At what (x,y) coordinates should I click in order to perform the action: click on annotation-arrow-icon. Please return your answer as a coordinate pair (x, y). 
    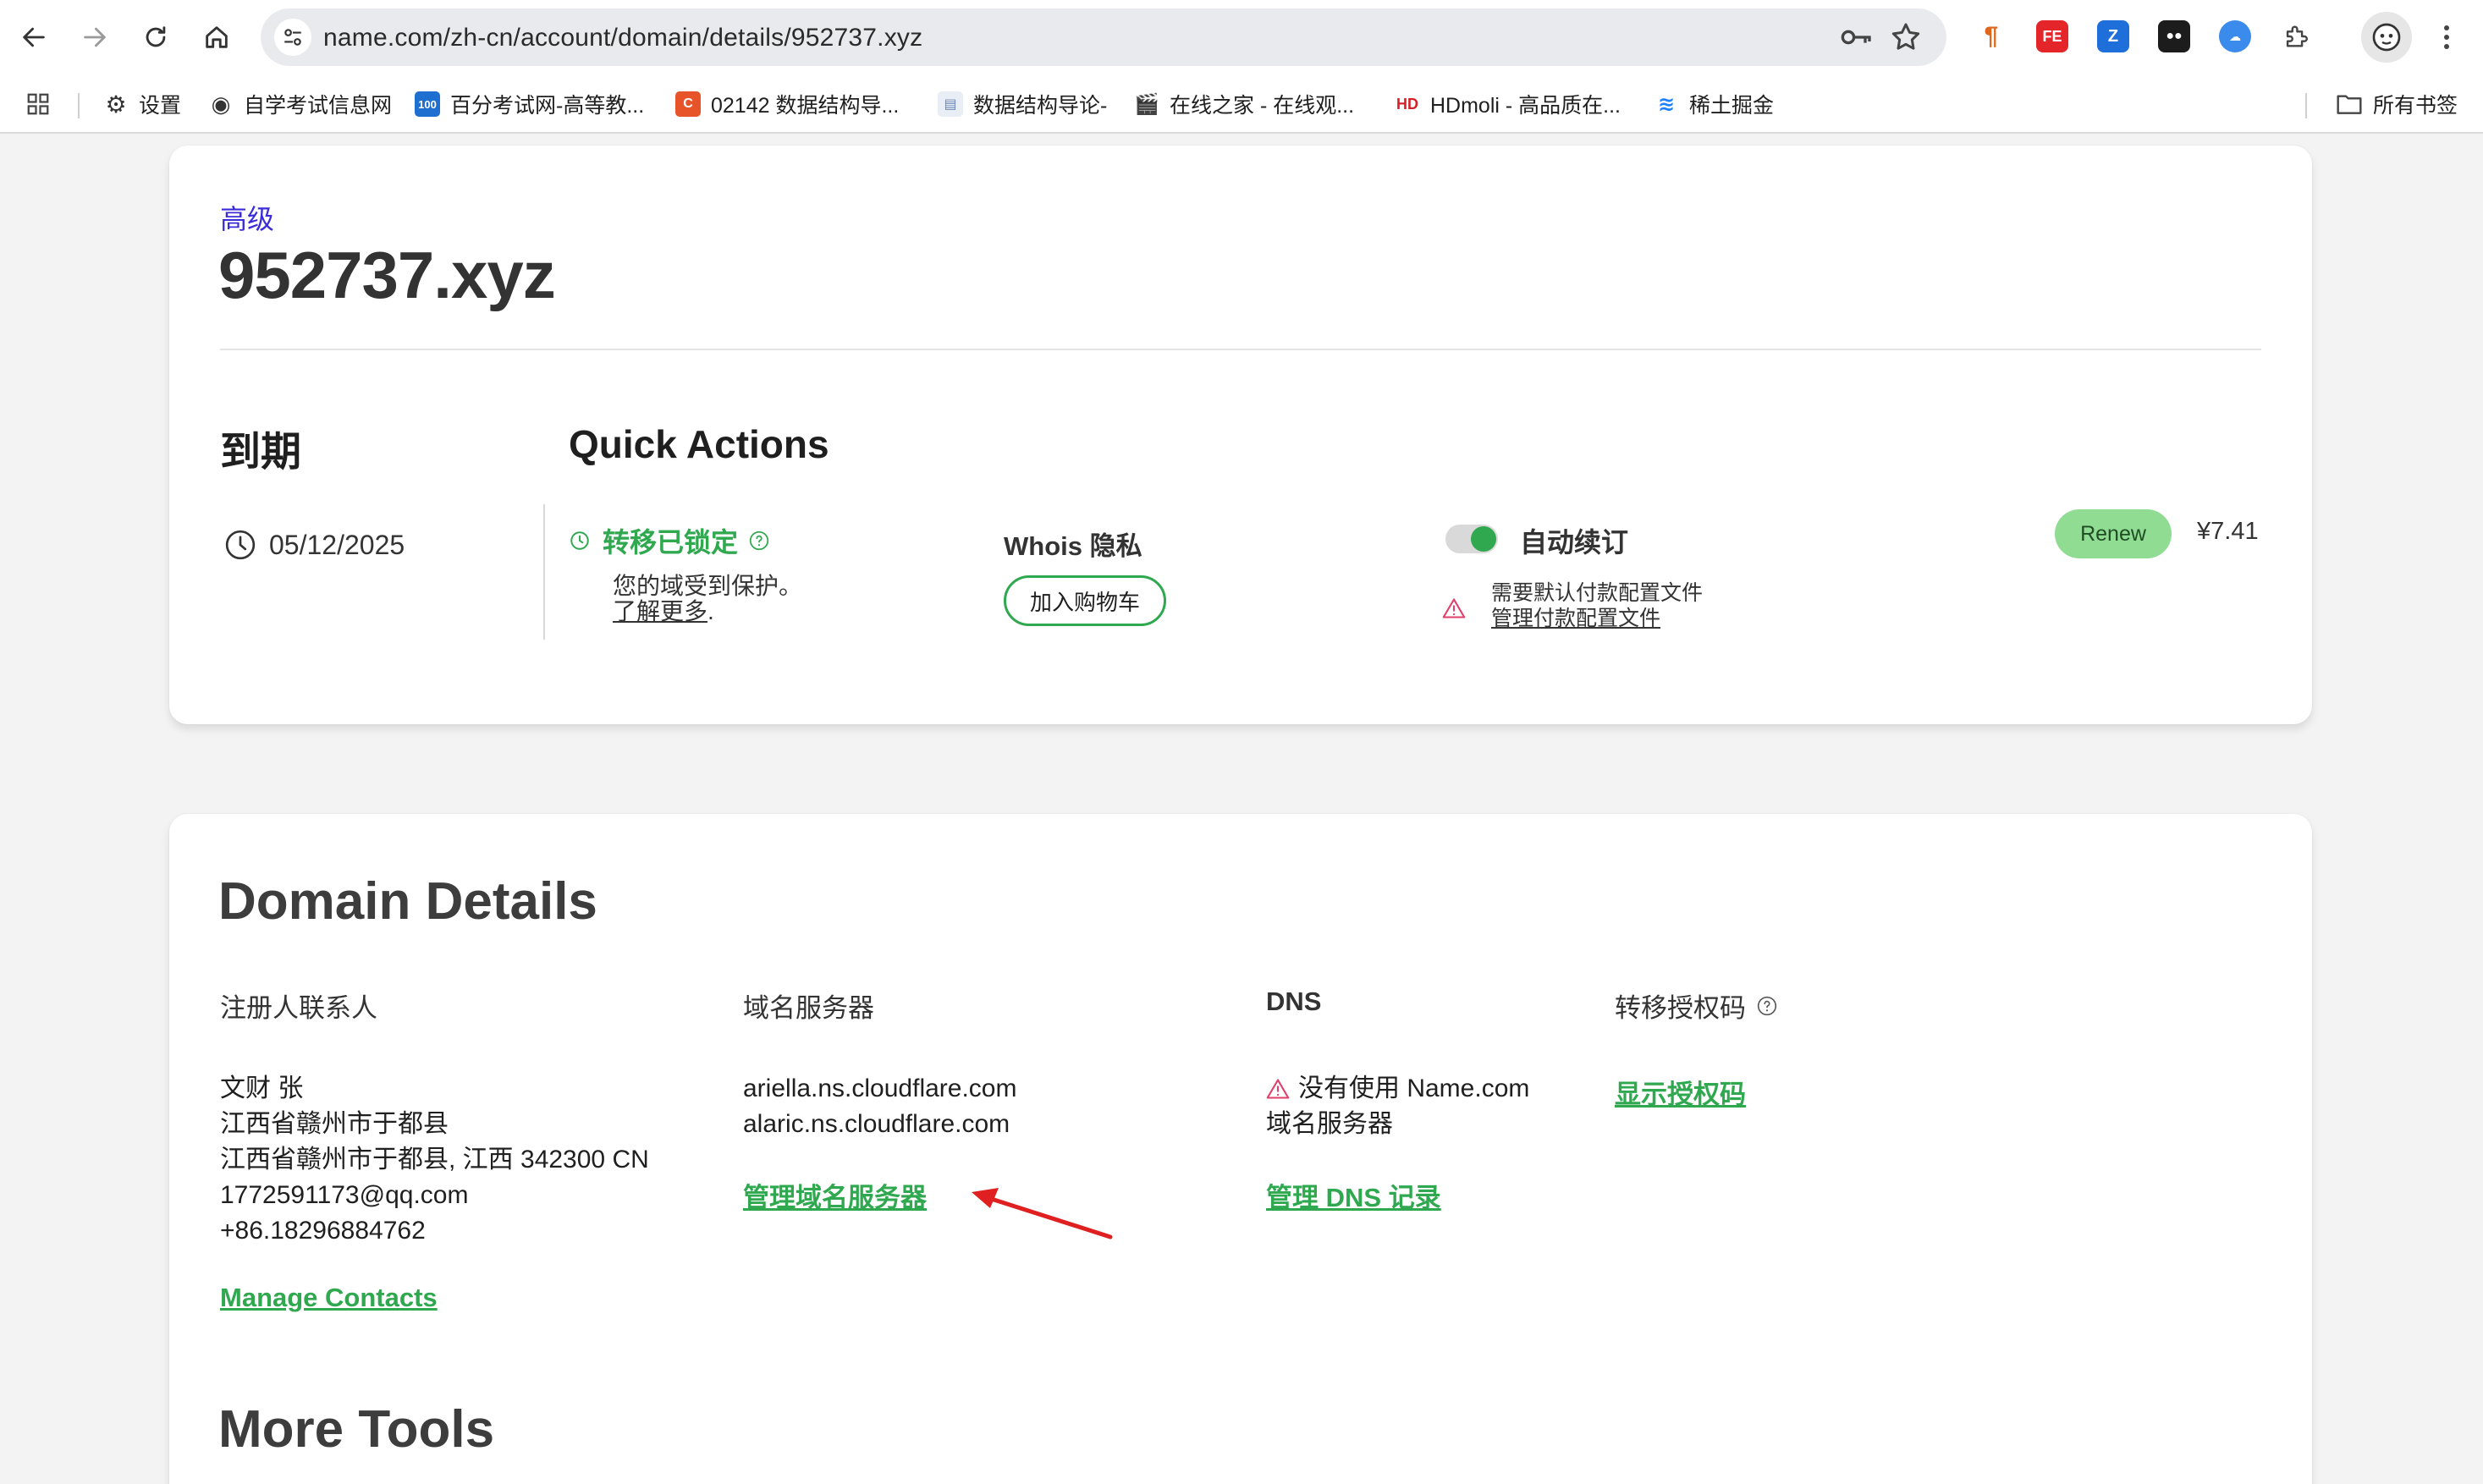
    Looking at the image, I should click on (1042, 1213).